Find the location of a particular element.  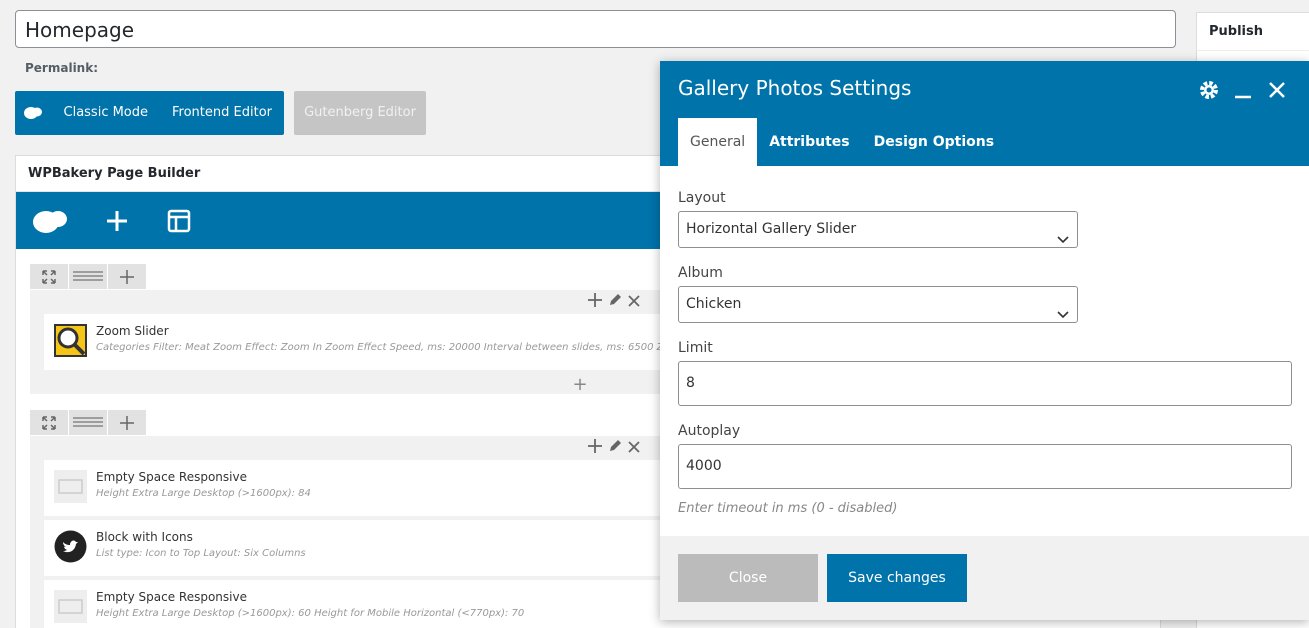

limit-input: 8 is located at coordinates (985, 383).